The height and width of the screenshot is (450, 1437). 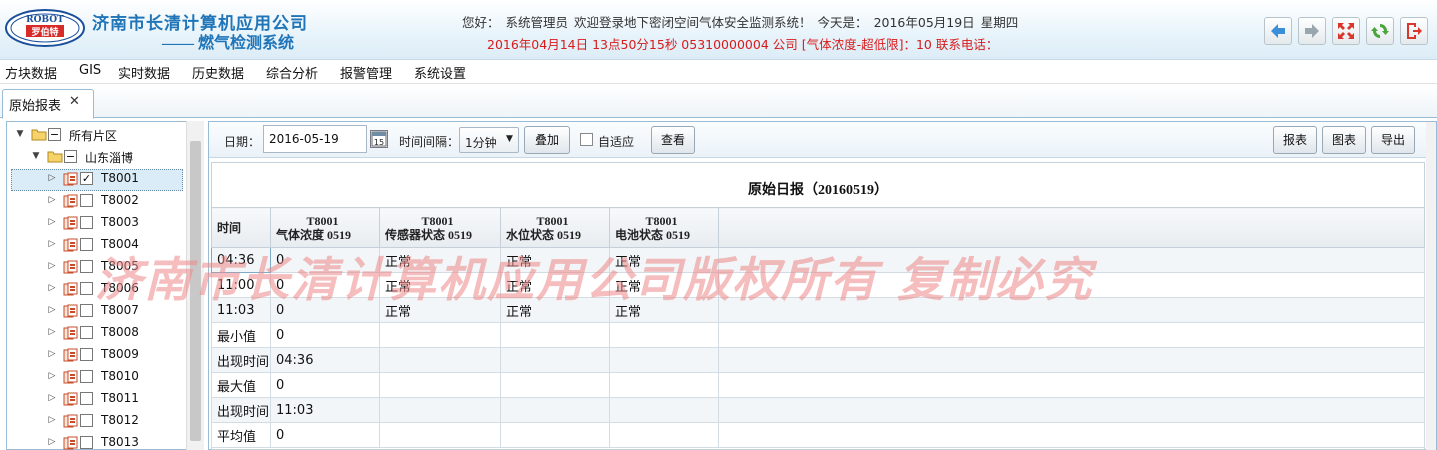 What do you see at coordinates (292, 72) in the screenshot?
I see `menu-item-analysis: 综合分析` at bounding box center [292, 72].